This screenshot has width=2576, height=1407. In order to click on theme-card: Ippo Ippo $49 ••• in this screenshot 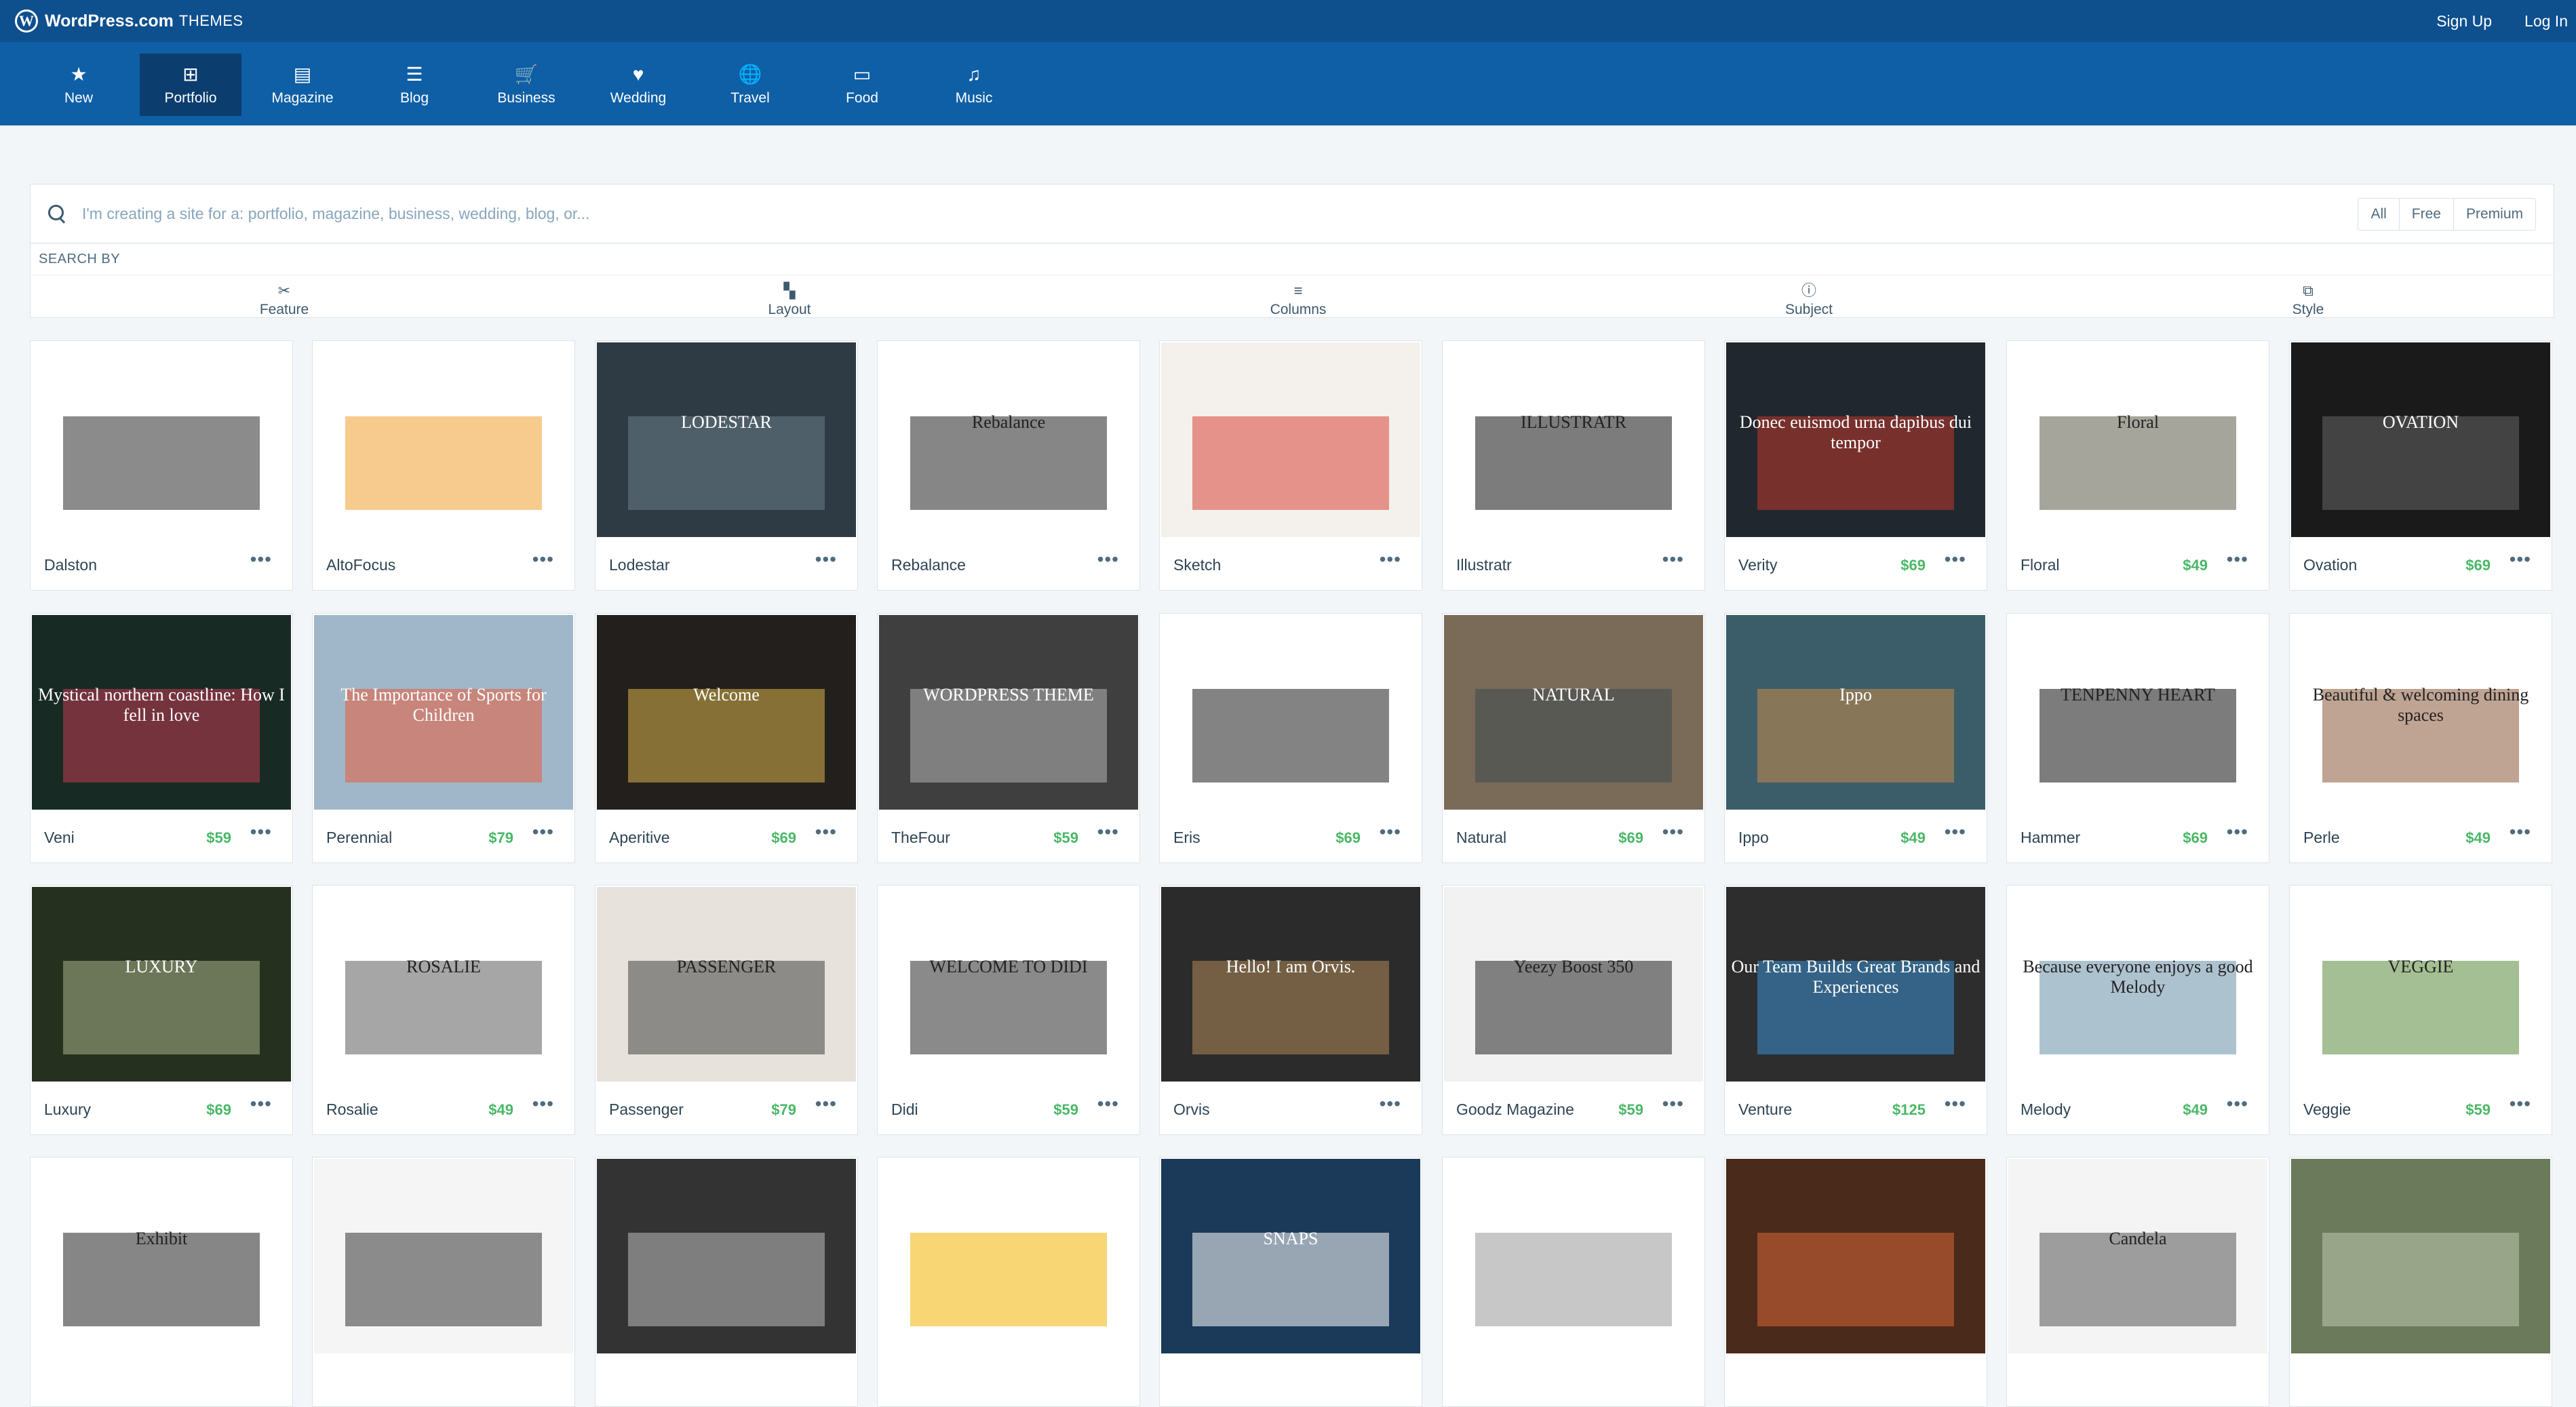, I will do `click(1855, 738)`.